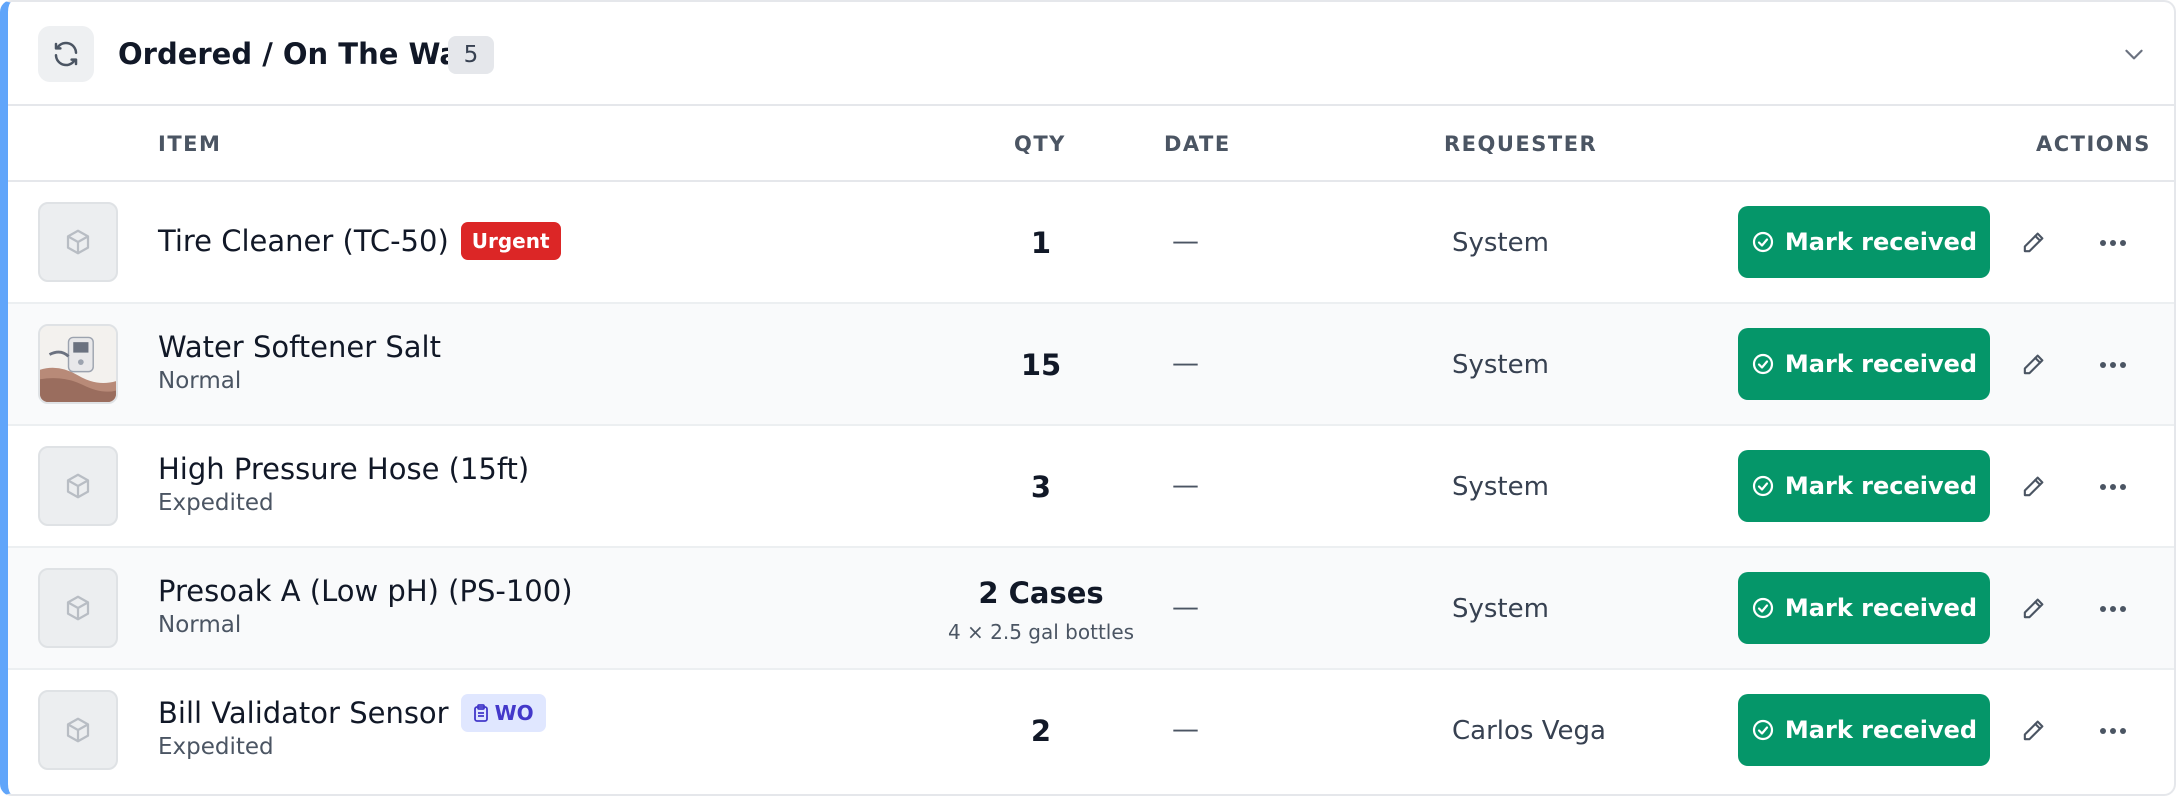  What do you see at coordinates (1041, 731) in the screenshot?
I see `item-qty: 2` at bounding box center [1041, 731].